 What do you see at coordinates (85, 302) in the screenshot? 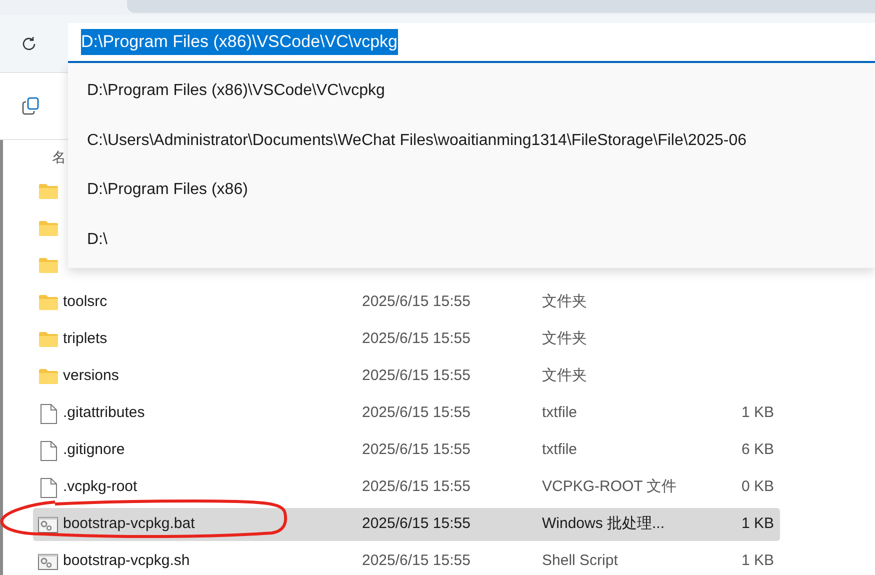
I see `file-name: toolsrc` at bounding box center [85, 302].